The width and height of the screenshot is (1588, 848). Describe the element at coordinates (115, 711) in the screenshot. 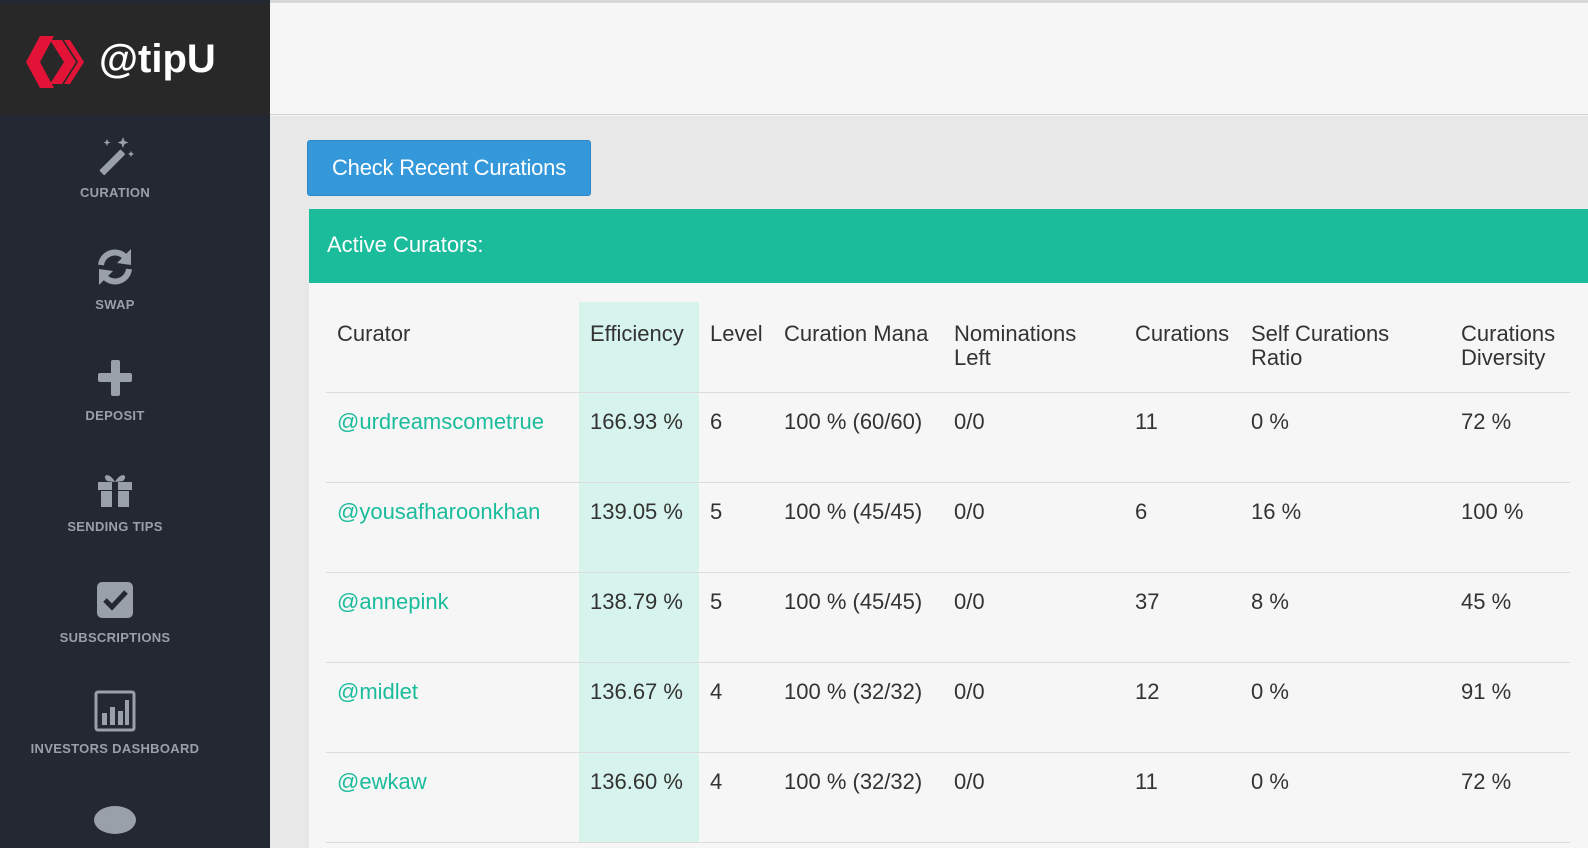

I see `bar-chart-icon` at that location.